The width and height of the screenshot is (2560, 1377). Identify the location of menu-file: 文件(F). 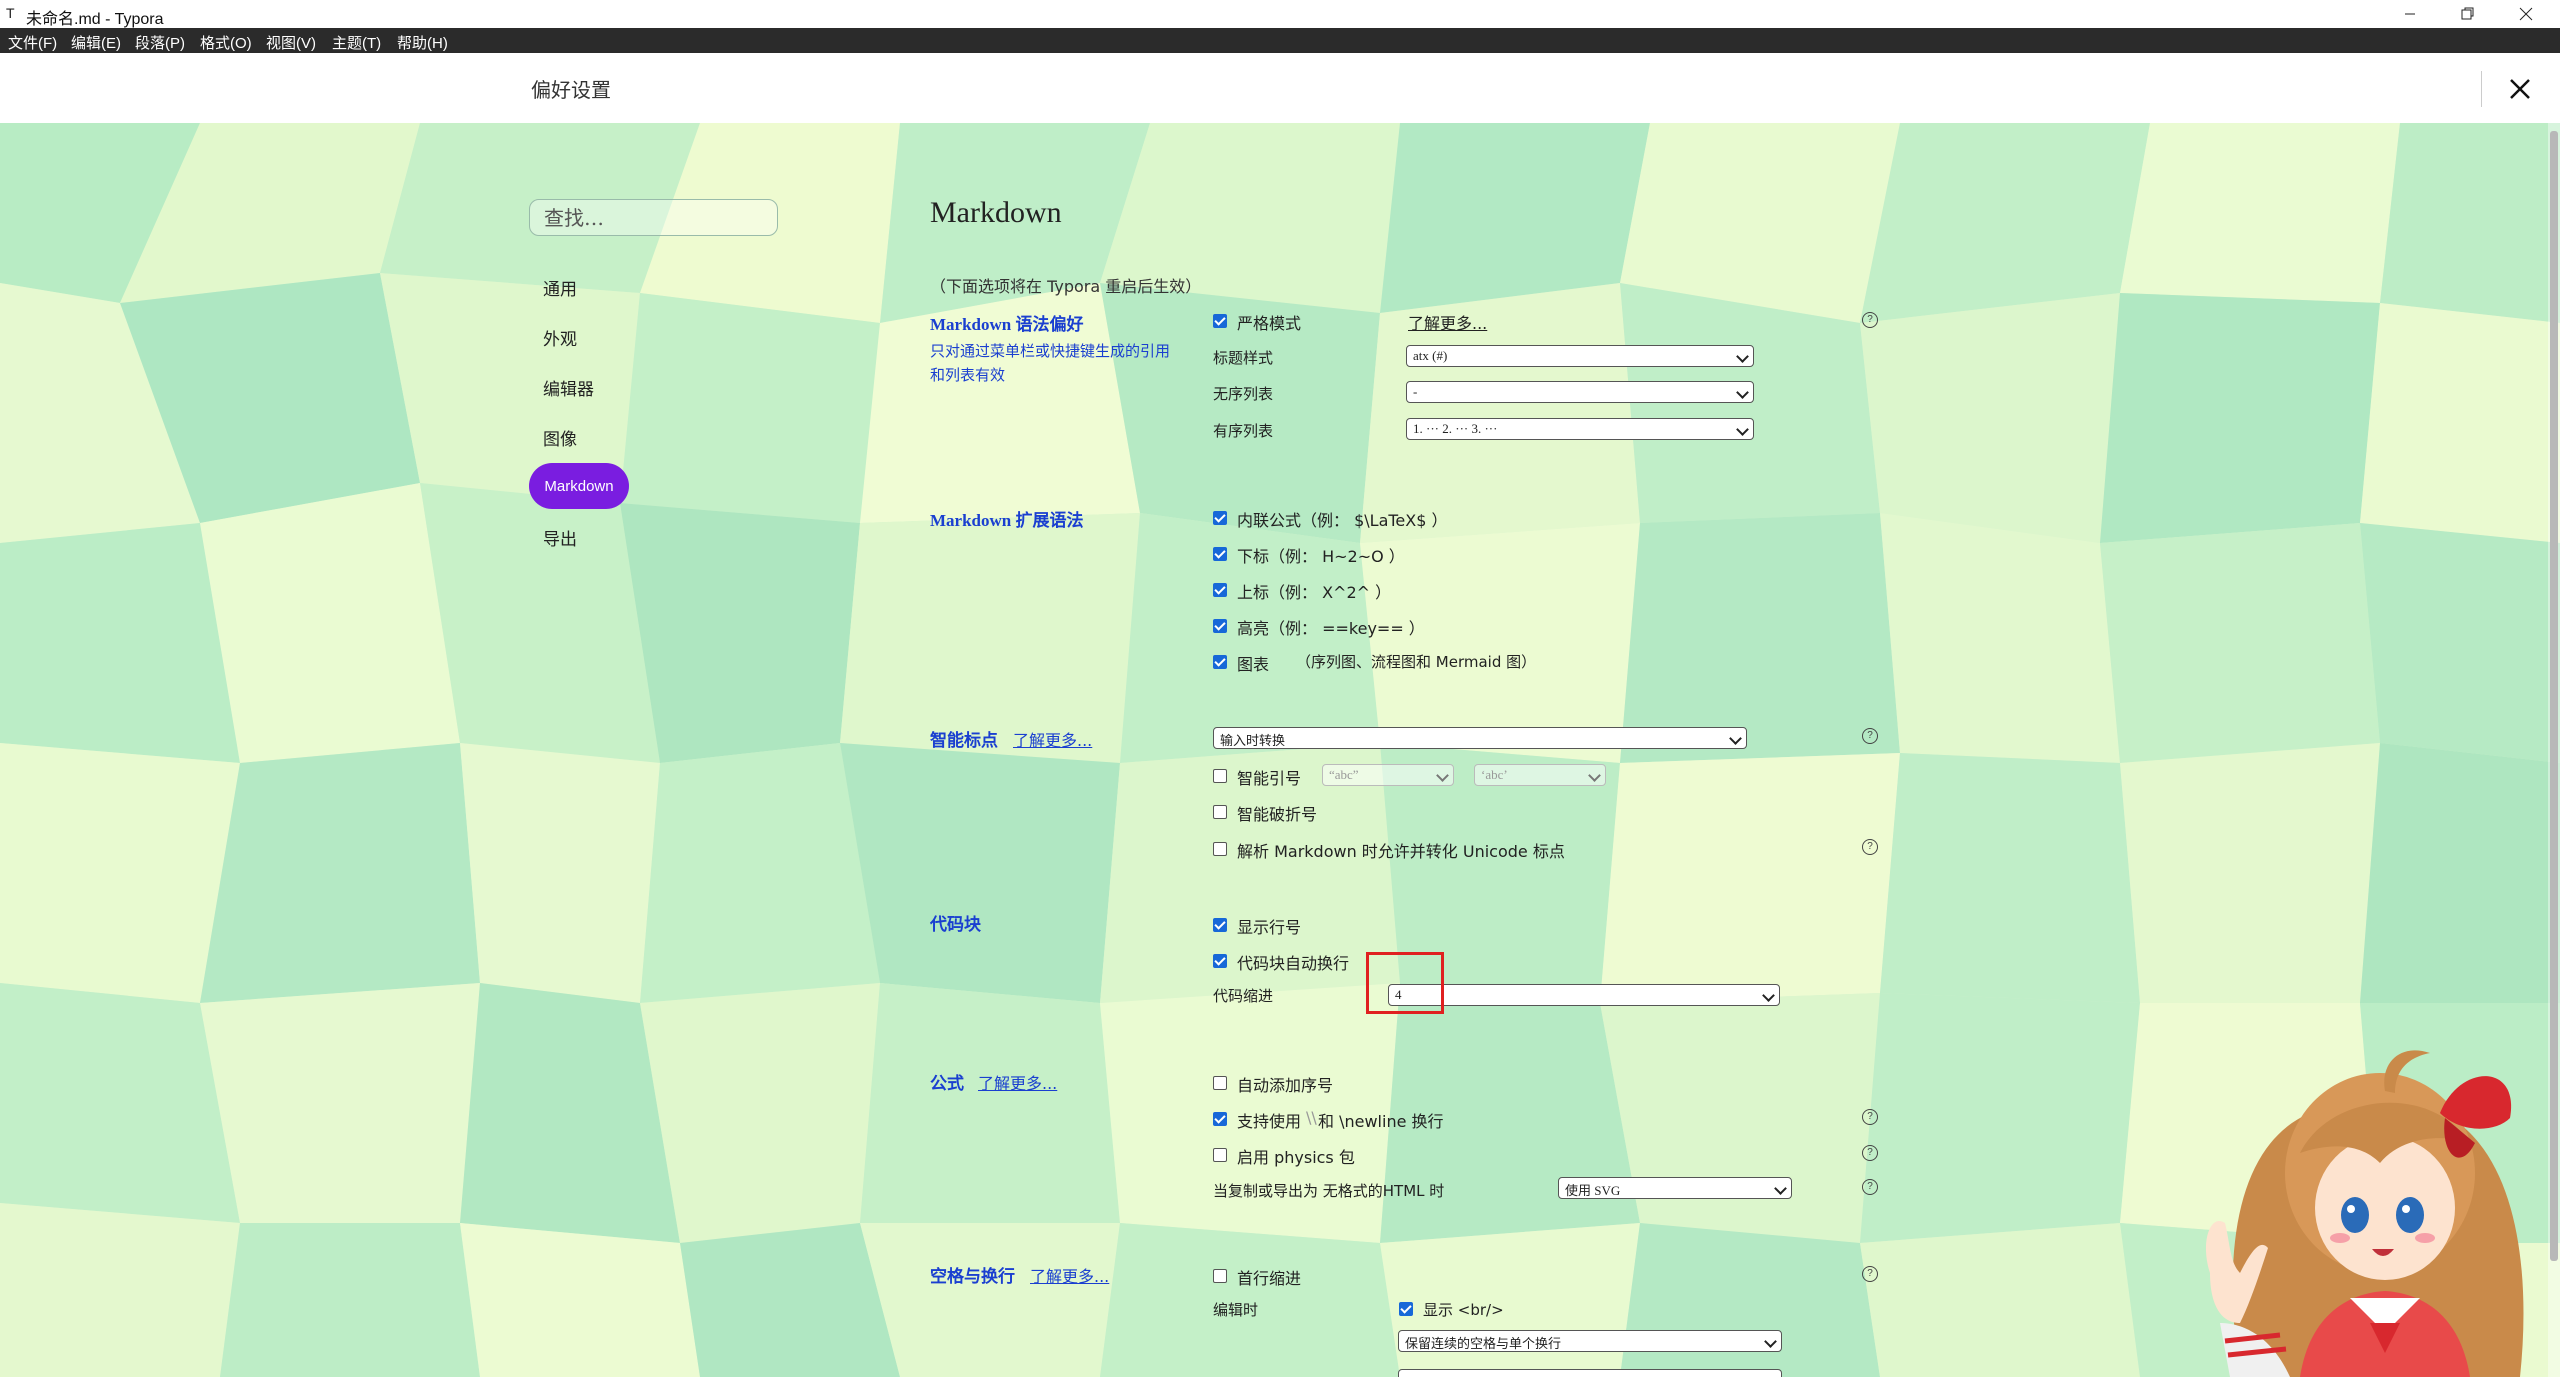
(32, 42).